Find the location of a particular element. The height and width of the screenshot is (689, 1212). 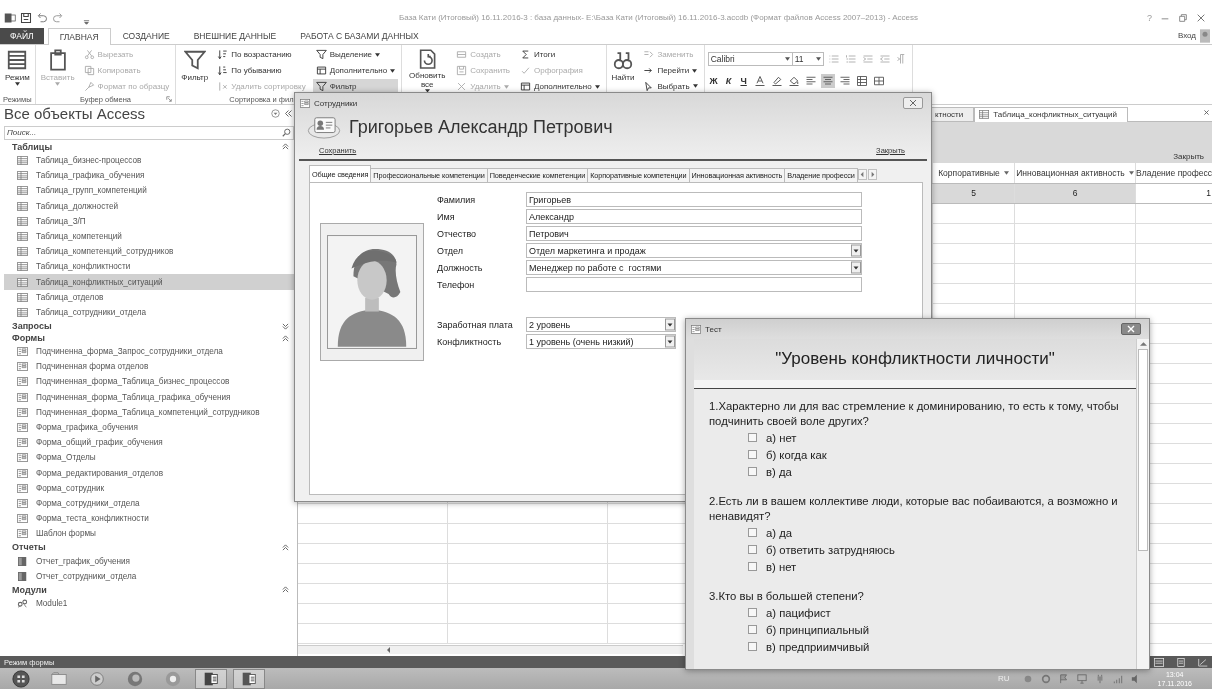

text-style-button: Ж is located at coordinates (713, 80).